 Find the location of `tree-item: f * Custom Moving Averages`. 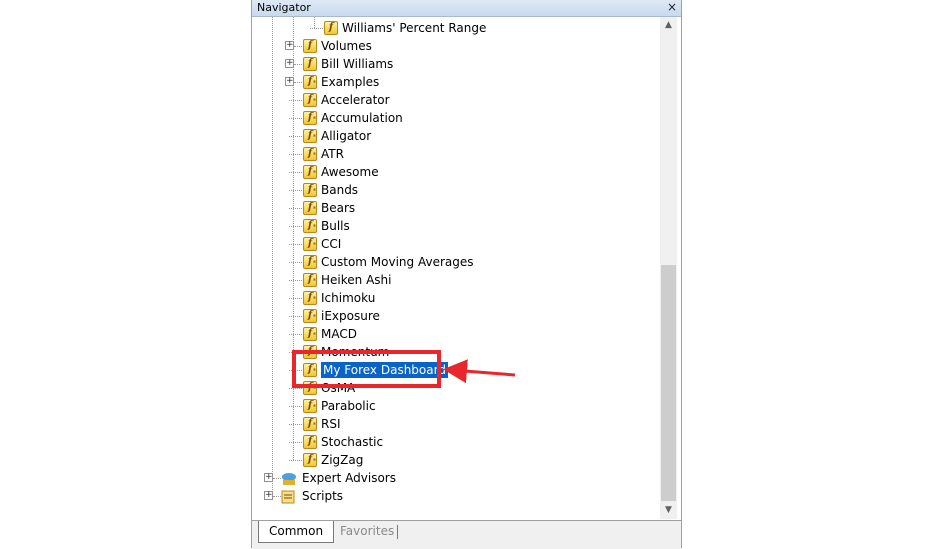

tree-item: f * Custom Moving Averages is located at coordinates (457, 262).